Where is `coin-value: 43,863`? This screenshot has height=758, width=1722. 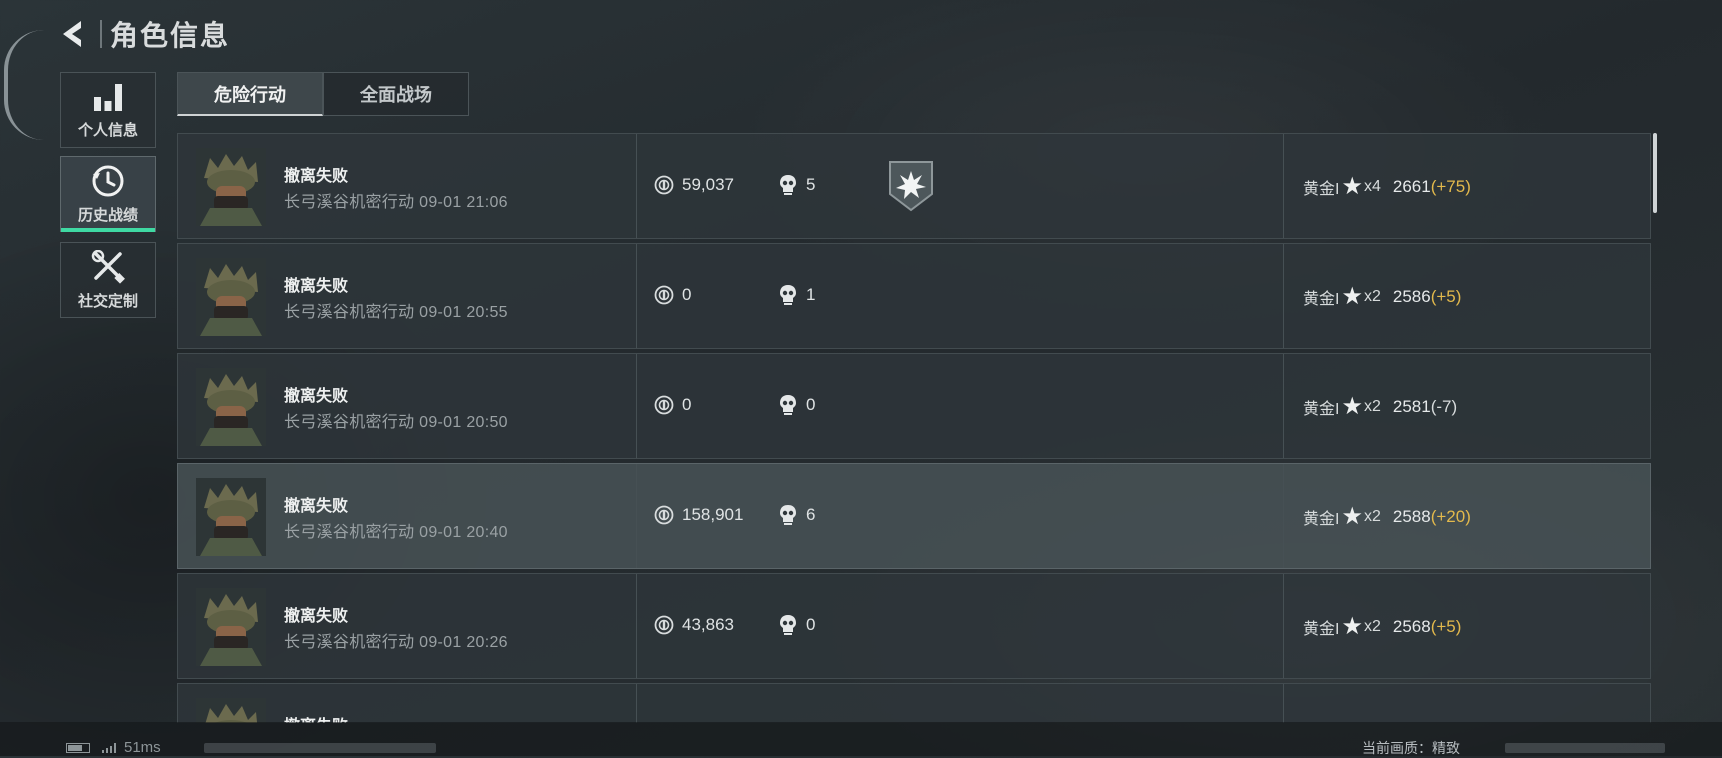 coin-value: 43,863 is located at coordinates (708, 624).